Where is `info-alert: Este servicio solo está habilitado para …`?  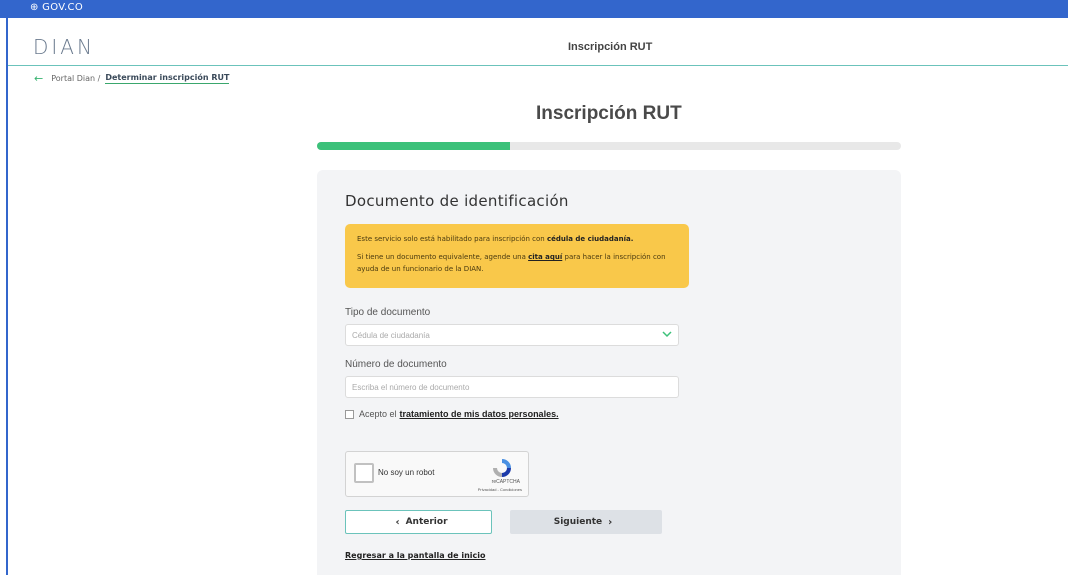 info-alert: Este servicio solo está habilitado para … is located at coordinates (517, 256).